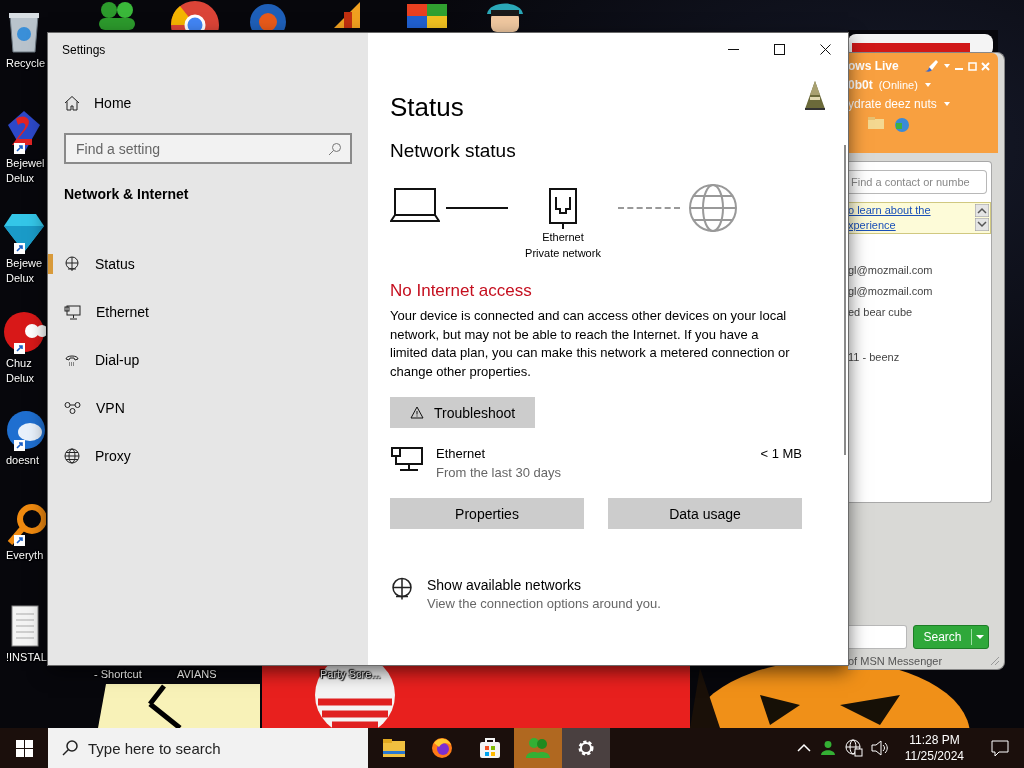  I want to click on contact-item: 11 - beenz, so click(919, 357).